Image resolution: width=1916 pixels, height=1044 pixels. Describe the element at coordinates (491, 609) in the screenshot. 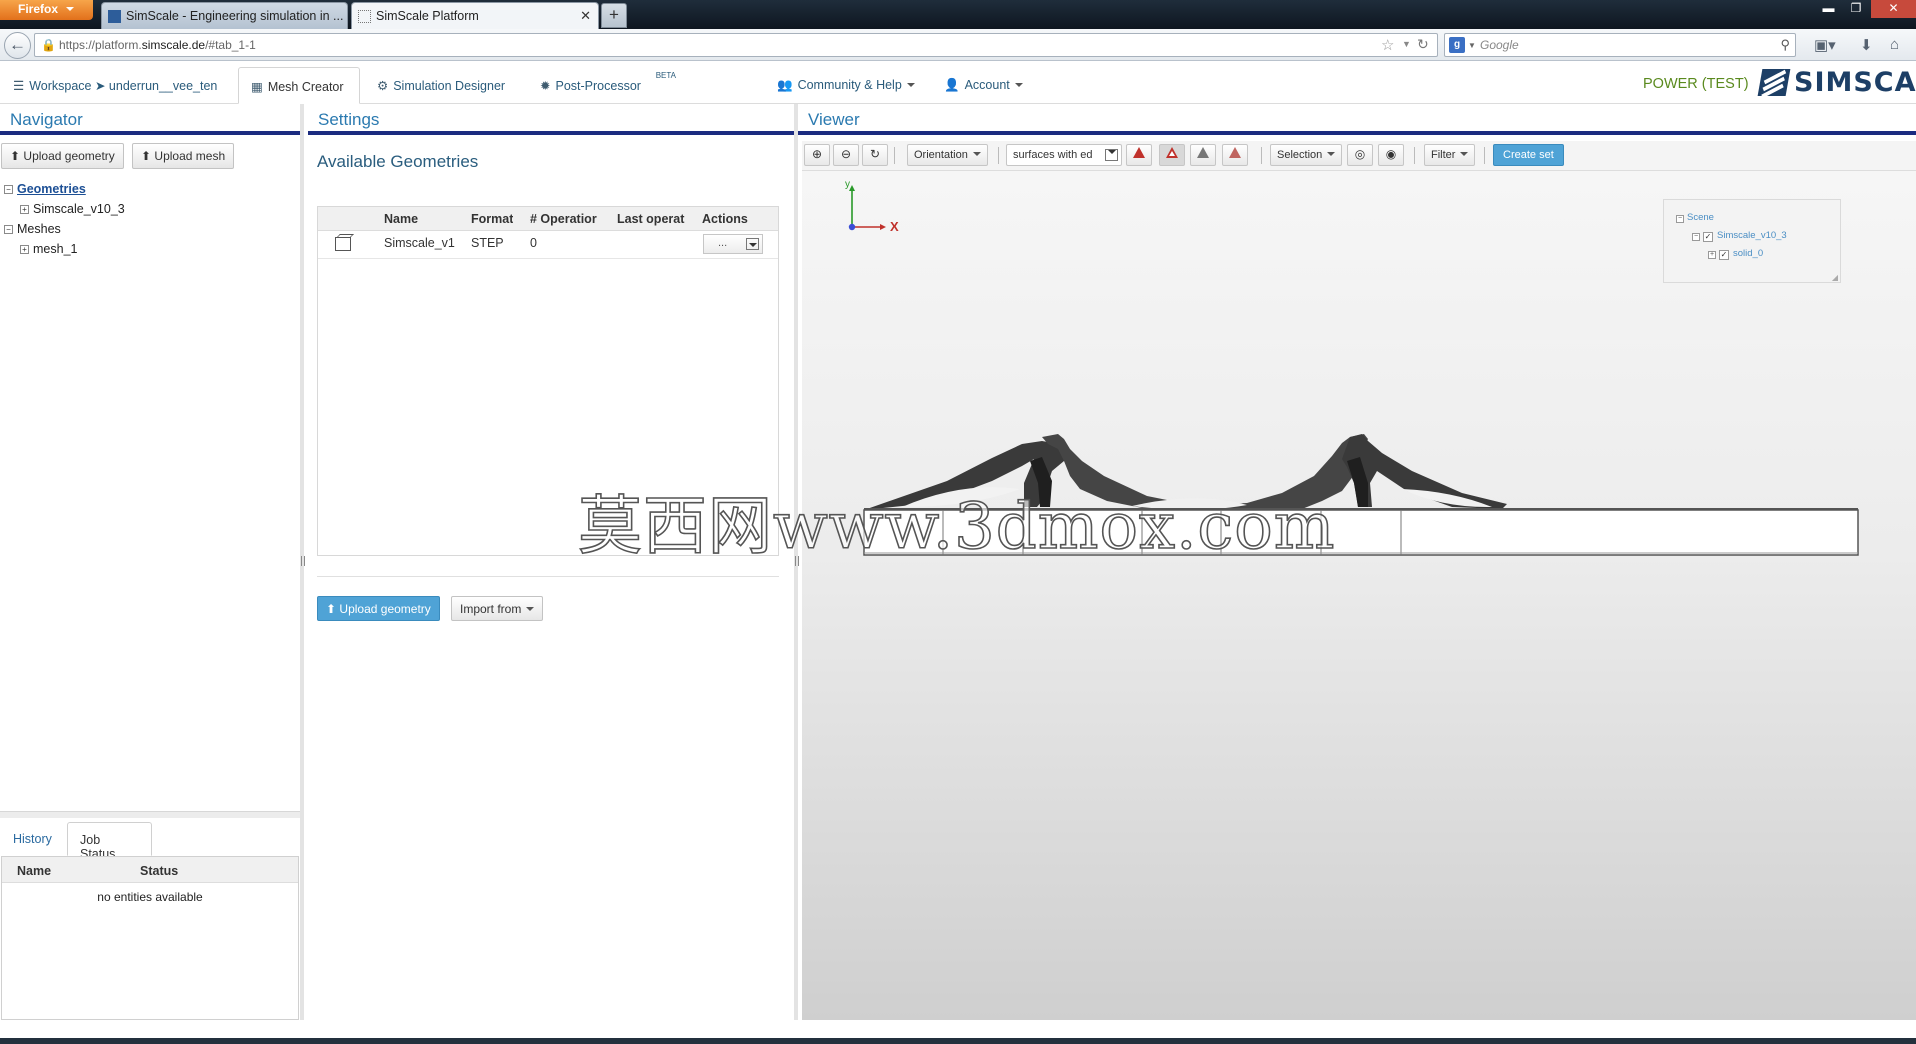

I see `import-from-label: Import from` at that location.